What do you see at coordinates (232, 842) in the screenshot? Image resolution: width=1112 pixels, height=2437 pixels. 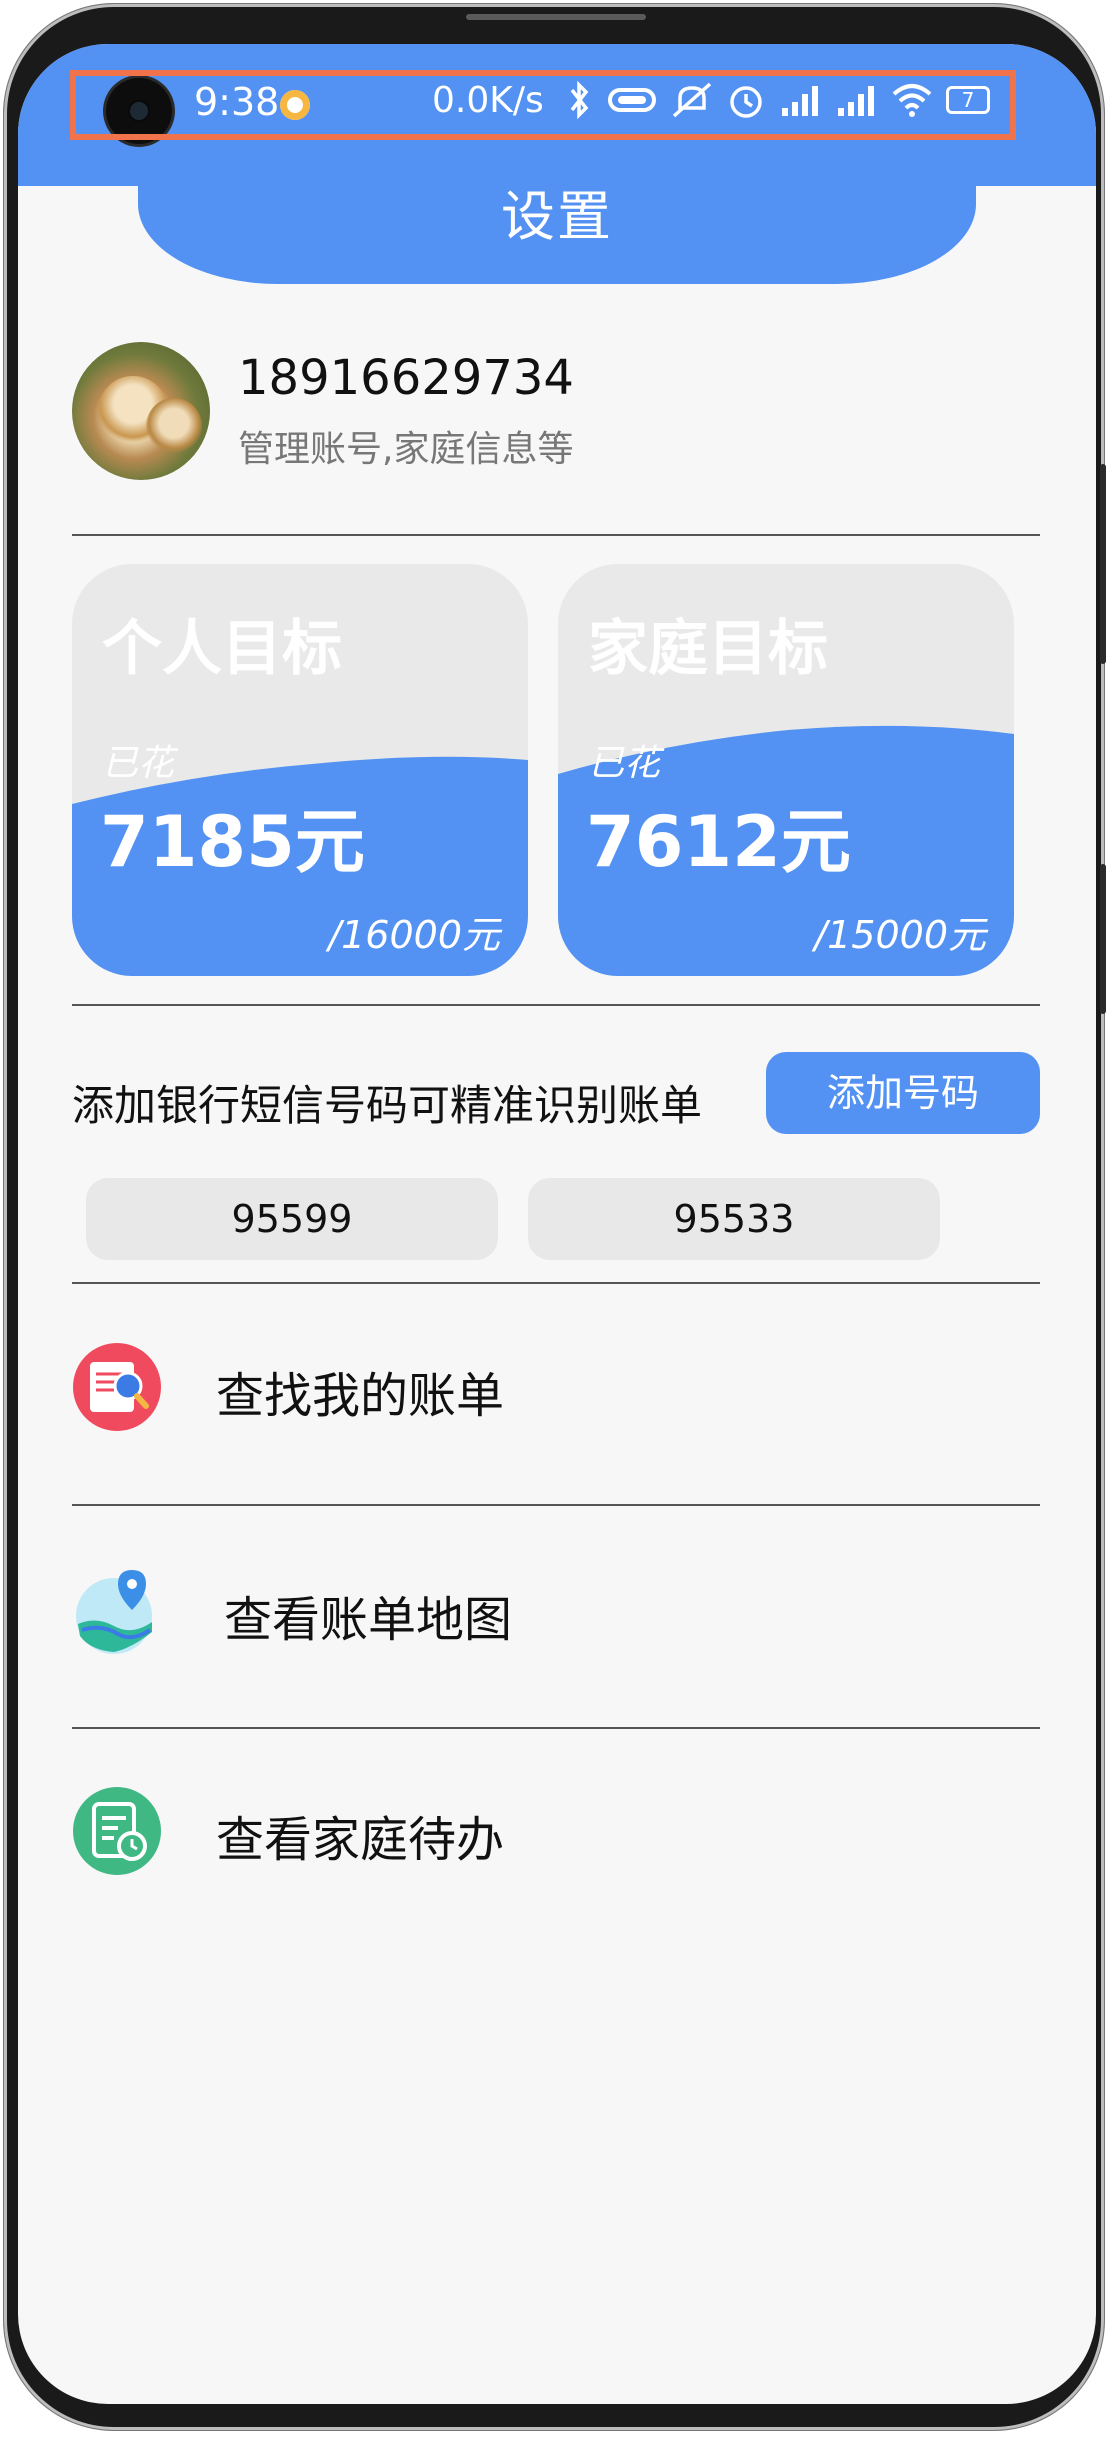 I see `goal-spent-amount: 7185元` at bounding box center [232, 842].